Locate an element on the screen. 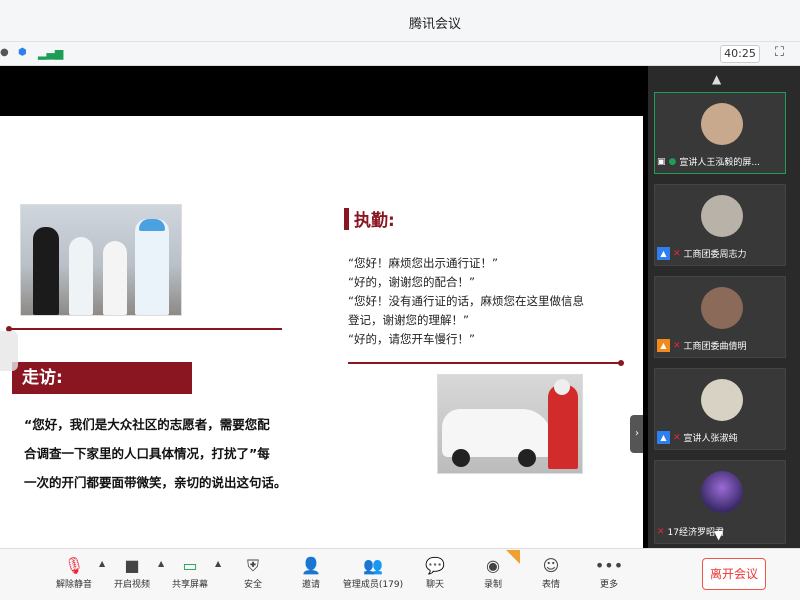  visit-line: “您好，我们是大众社区的志愿者，需要您配 is located at coordinates (147, 424).